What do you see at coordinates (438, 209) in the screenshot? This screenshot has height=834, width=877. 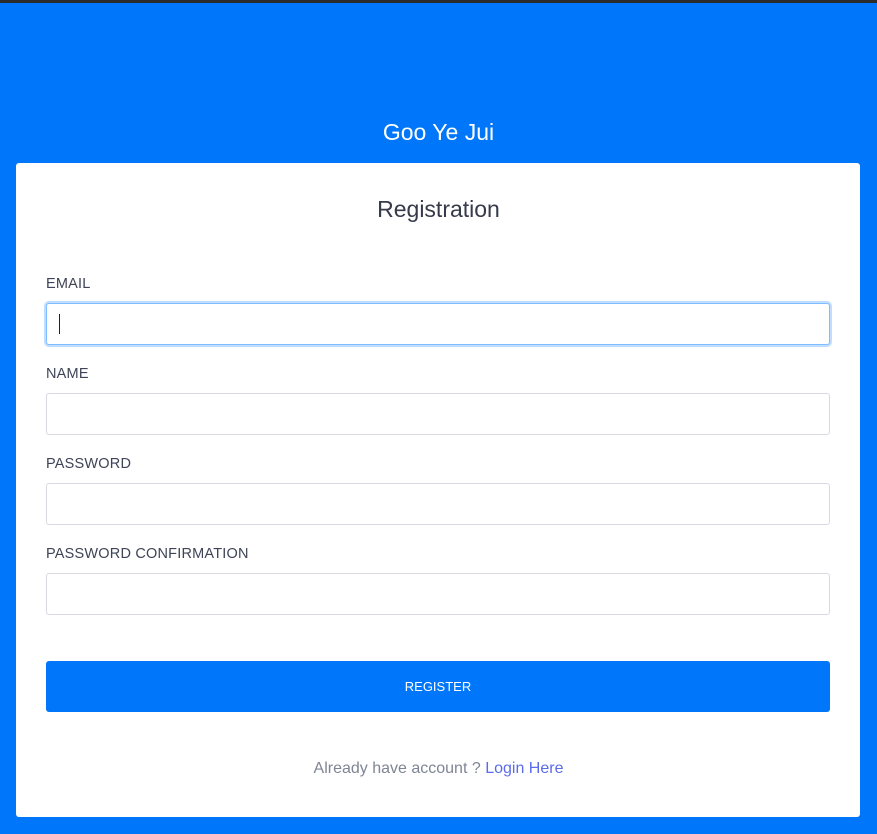 I see `form-title: Registration` at bounding box center [438, 209].